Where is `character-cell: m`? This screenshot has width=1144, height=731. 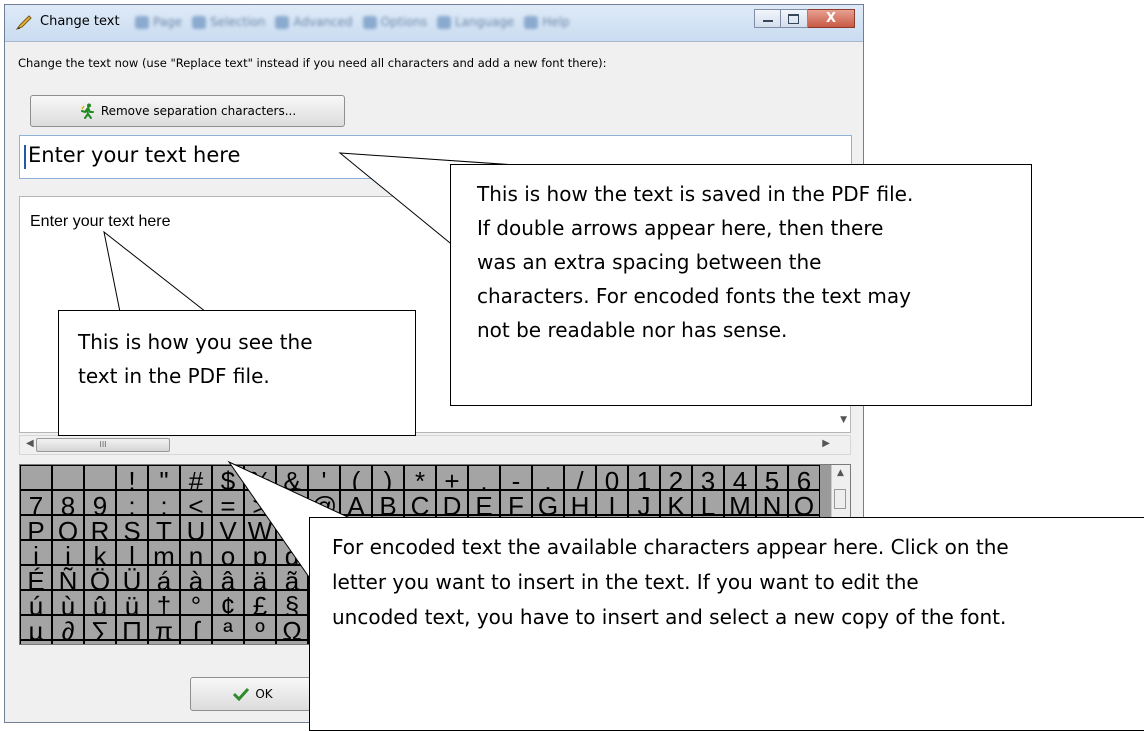
character-cell: m is located at coordinates (164, 552).